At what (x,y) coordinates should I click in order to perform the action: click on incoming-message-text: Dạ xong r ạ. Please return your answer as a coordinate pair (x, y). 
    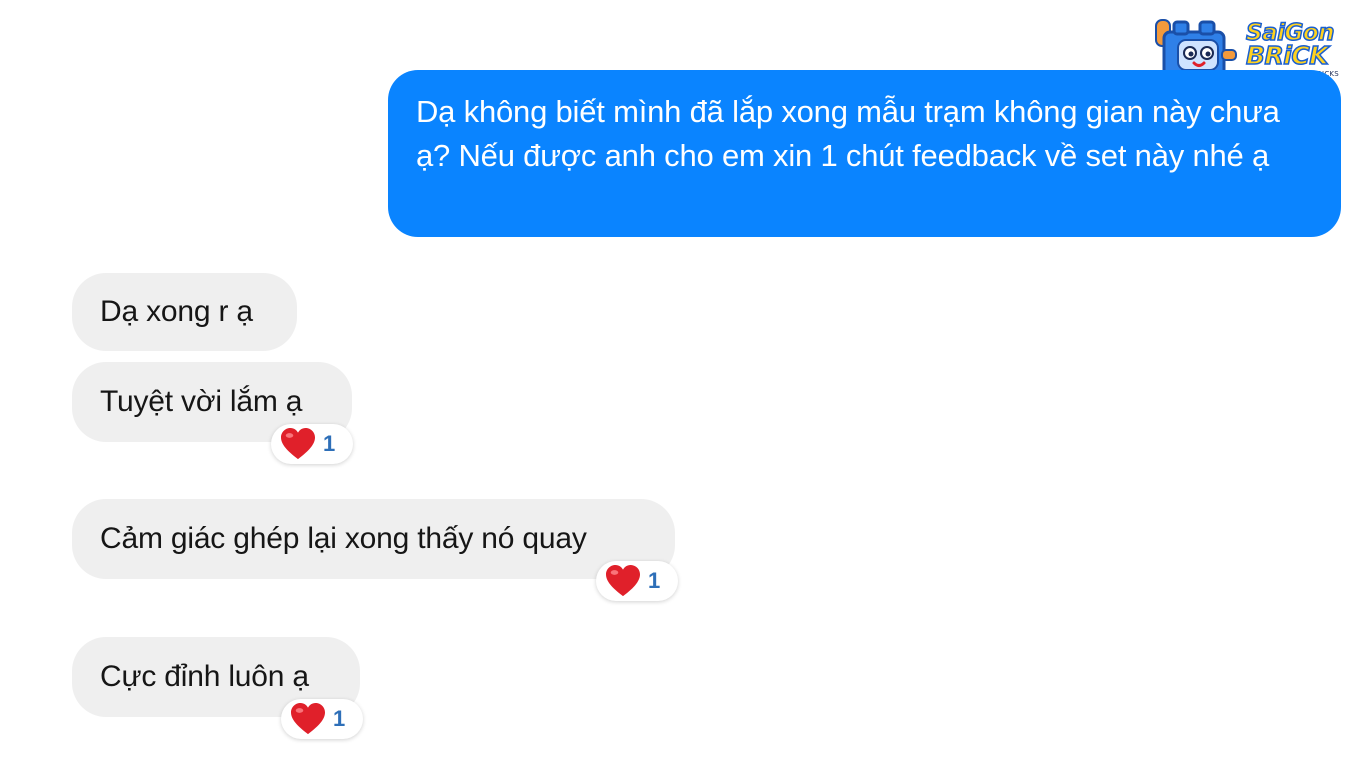
    Looking at the image, I should click on (176, 311).